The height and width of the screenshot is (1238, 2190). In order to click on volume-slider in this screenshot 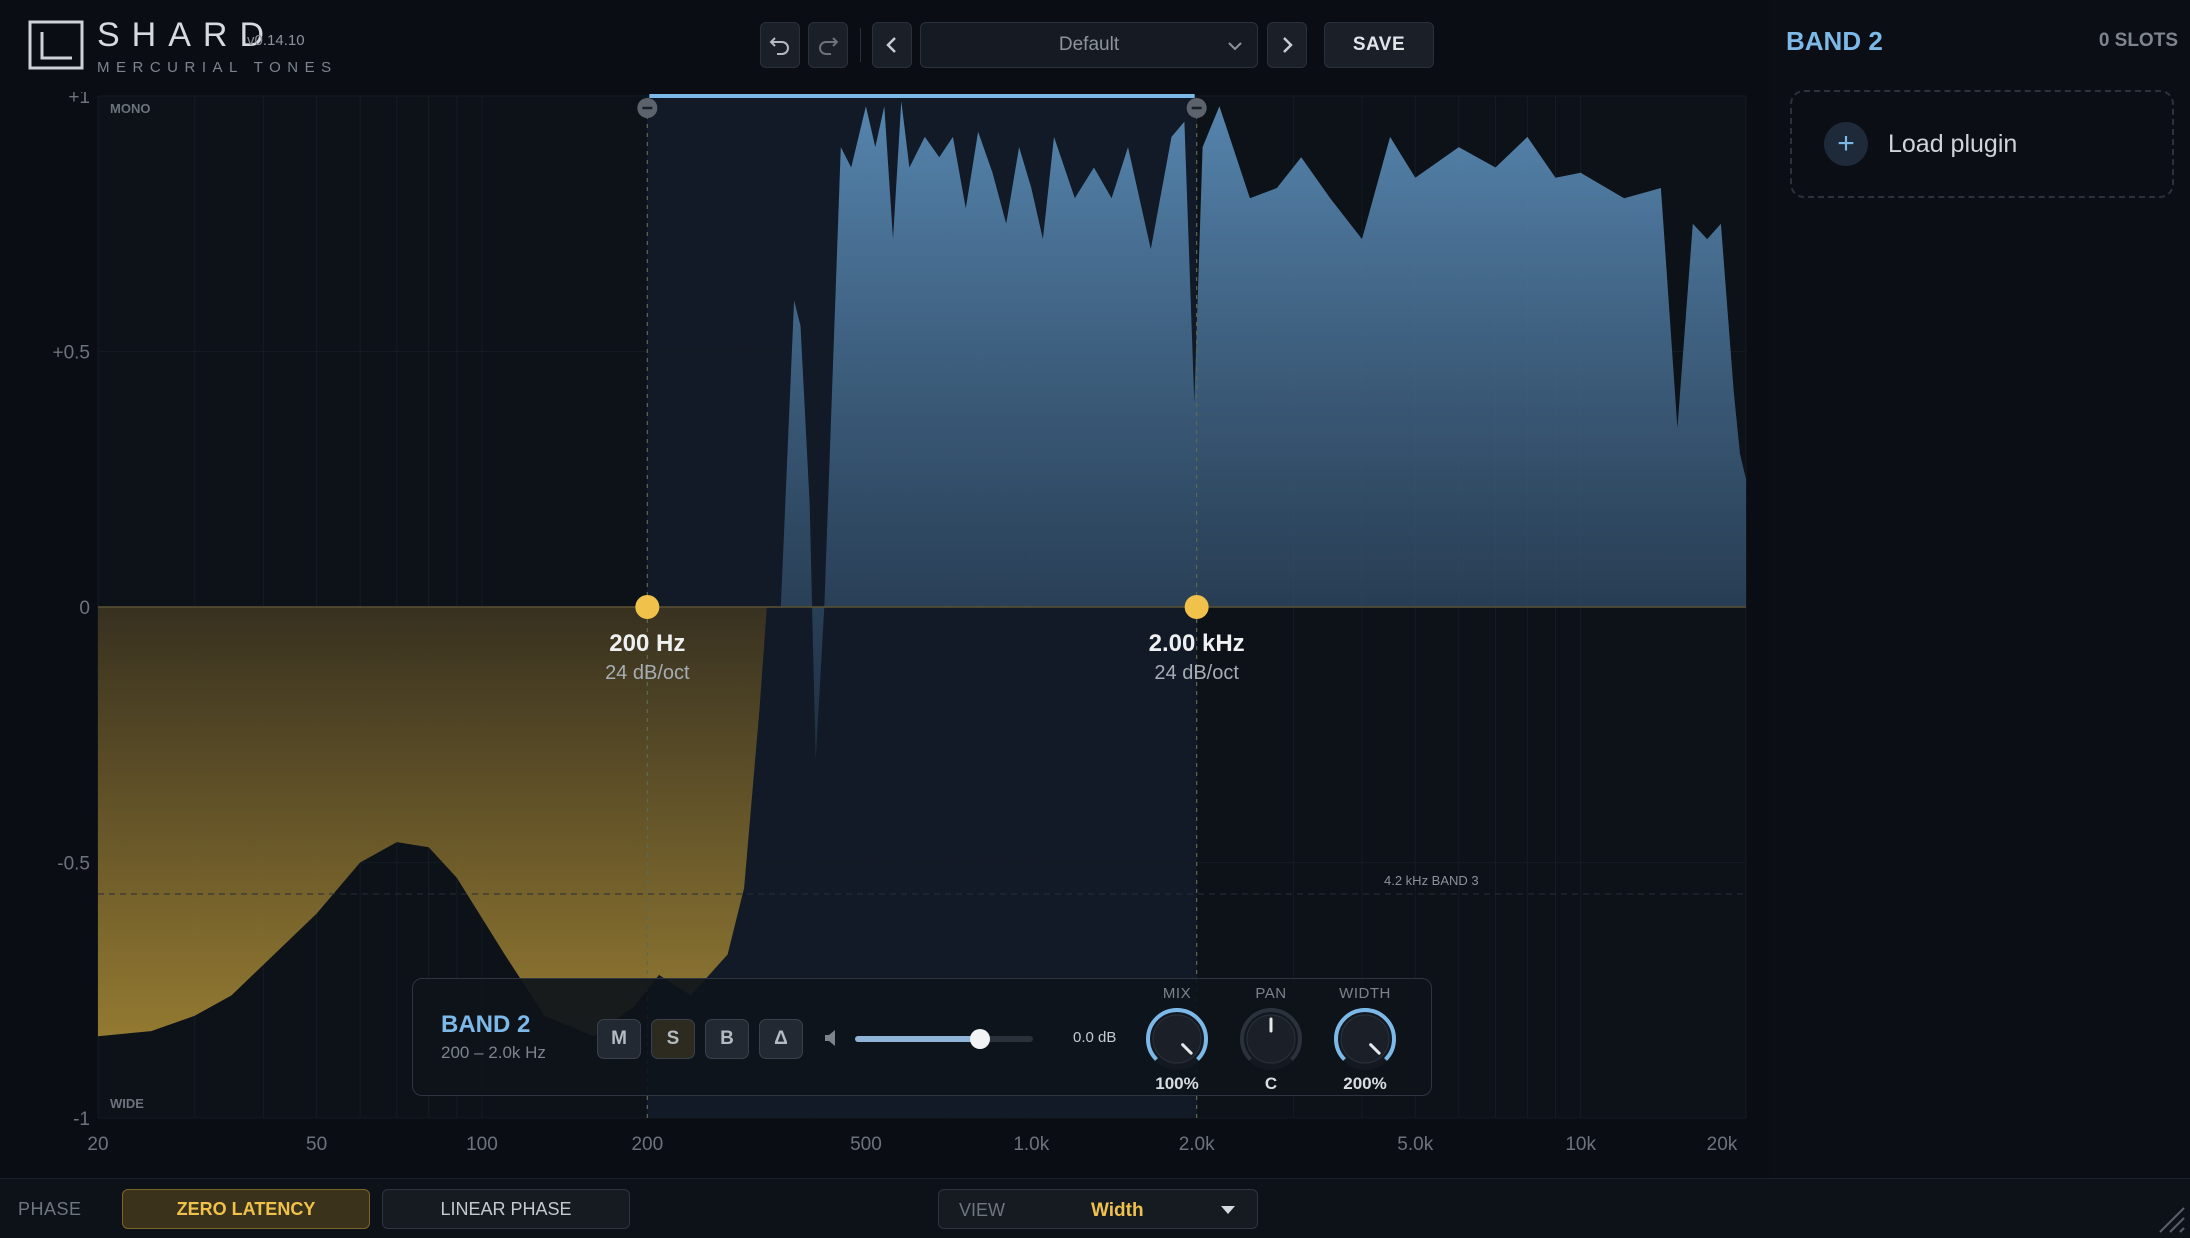, I will do `click(944, 1039)`.